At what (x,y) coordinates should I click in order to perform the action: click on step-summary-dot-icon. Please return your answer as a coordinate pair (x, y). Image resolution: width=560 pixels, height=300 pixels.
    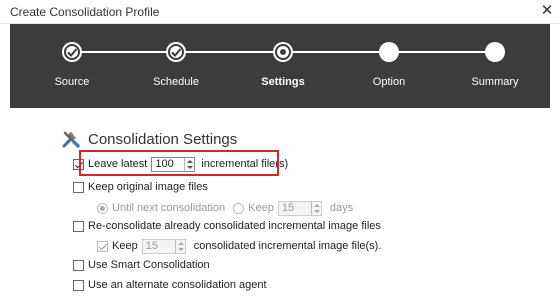
    Looking at the image, I should click on (495, 52).